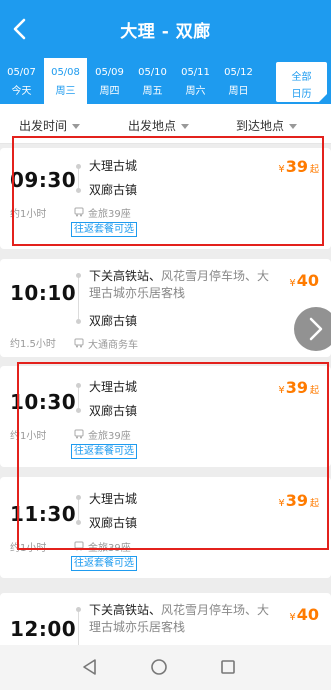 This screenshot has height=690, width=331. Describe the element at coordinates (78, 321) in the screenshot. I see `destination-dot` at that location.